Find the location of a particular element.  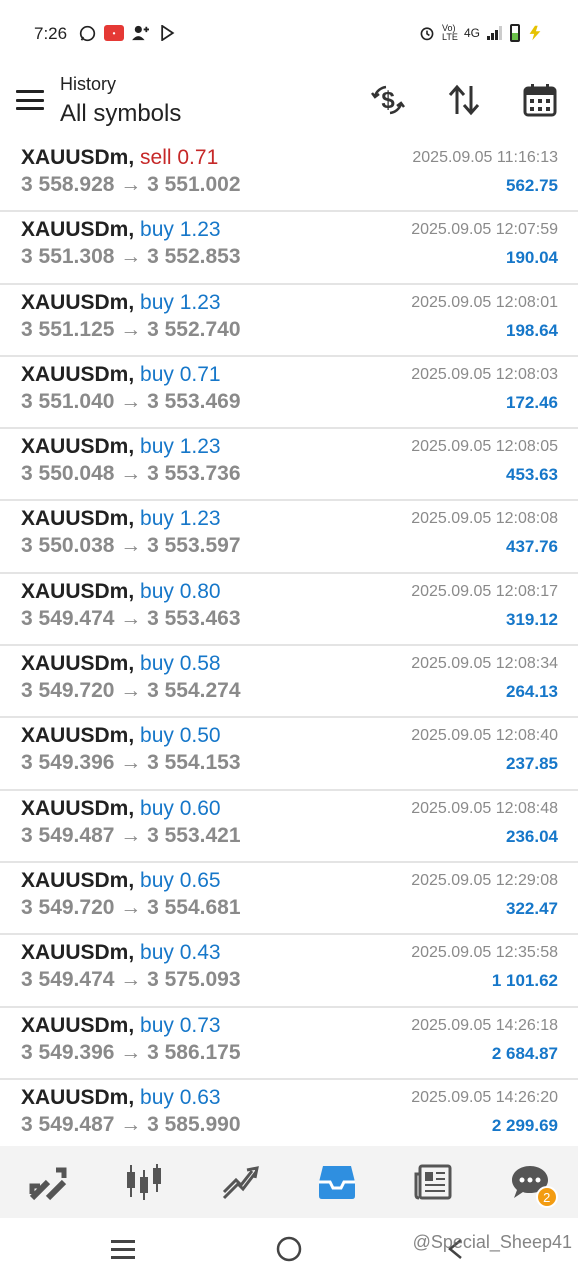

trade-prices: 3 550.048 → 3 553.736 is located at coordinates (131, 474).